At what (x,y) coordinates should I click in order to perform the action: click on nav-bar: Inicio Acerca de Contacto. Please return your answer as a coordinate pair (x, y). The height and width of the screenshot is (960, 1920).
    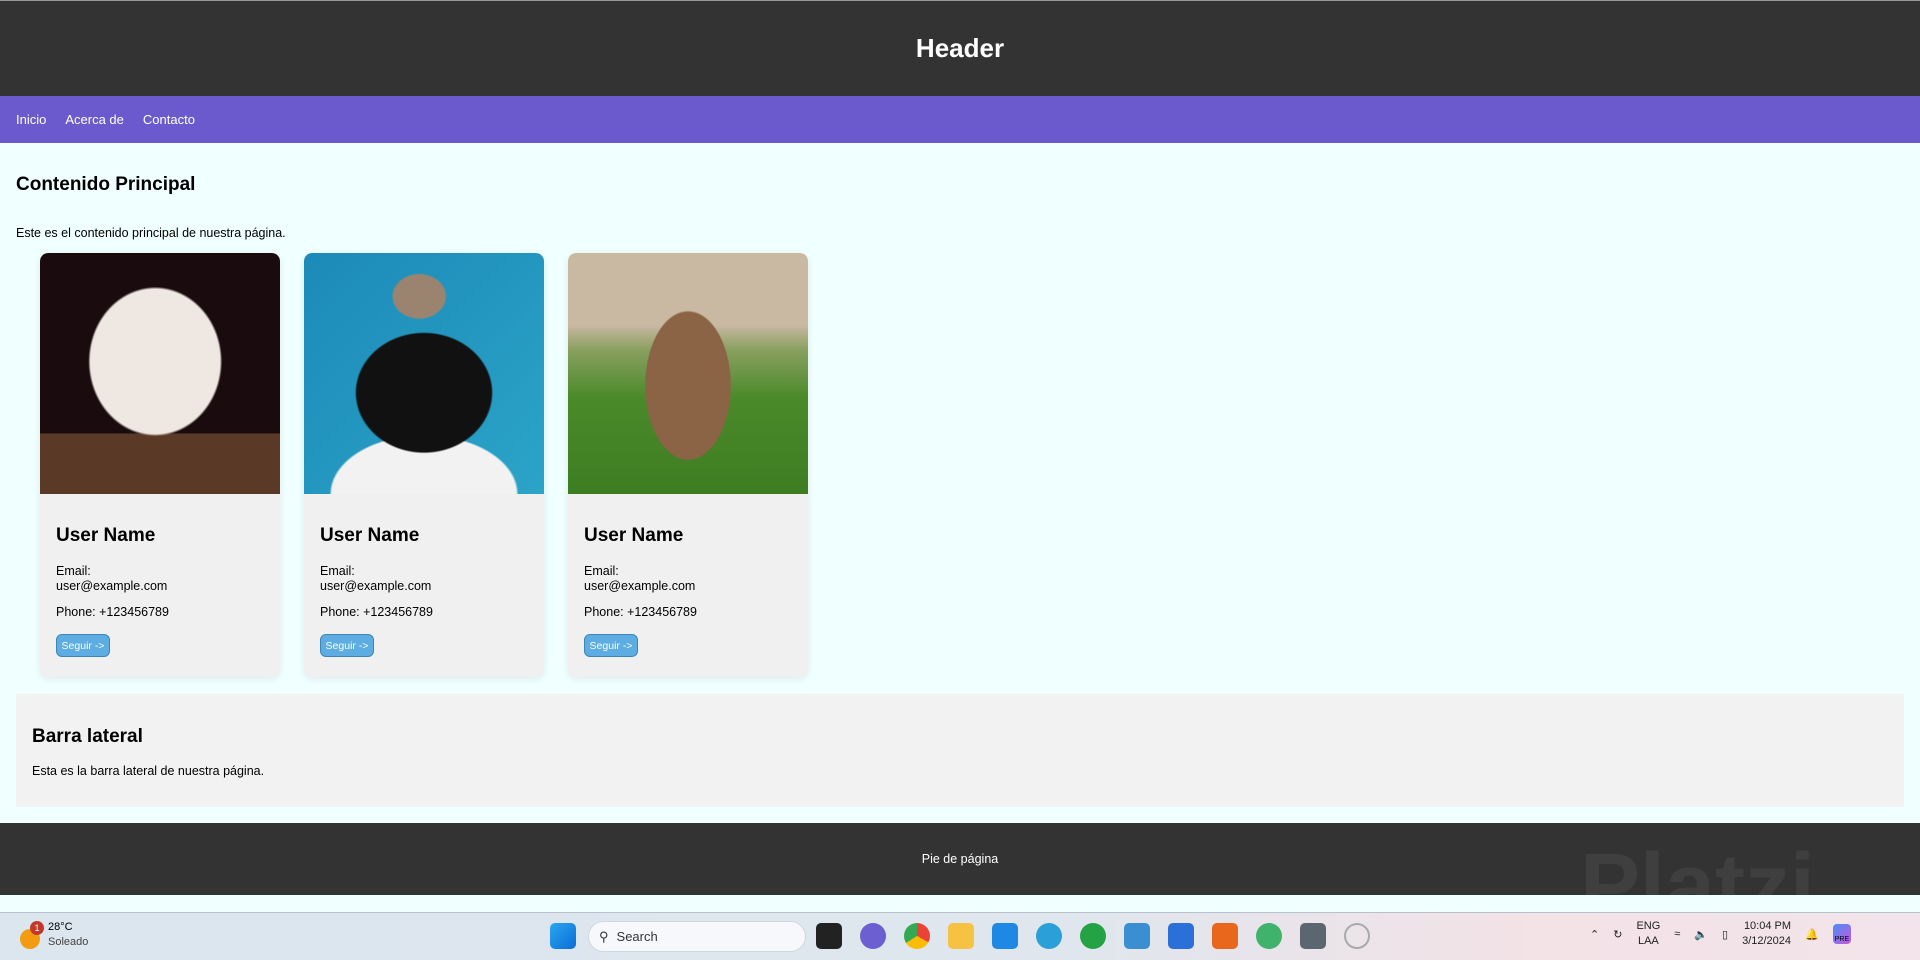
    Looking at the image, I should click on (960, 119).